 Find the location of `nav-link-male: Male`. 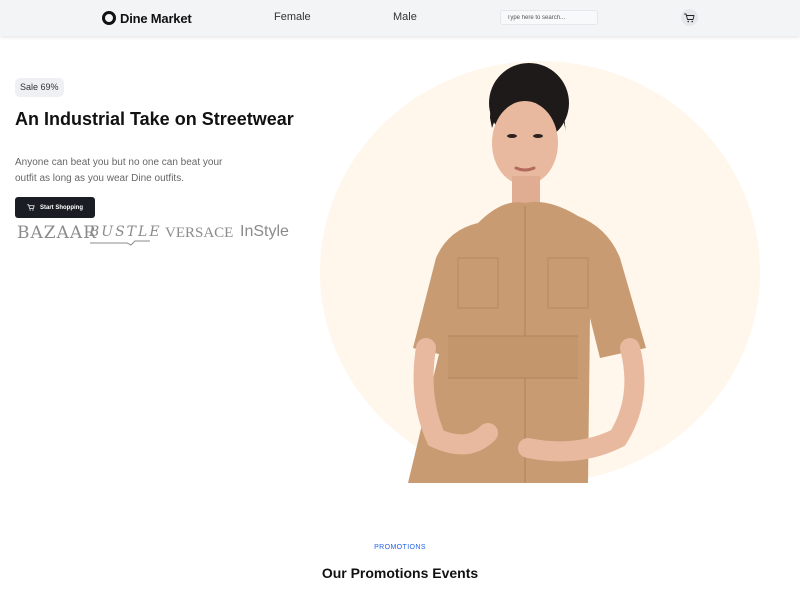

nav-link-male: Male is located at coordinates (405, 17).